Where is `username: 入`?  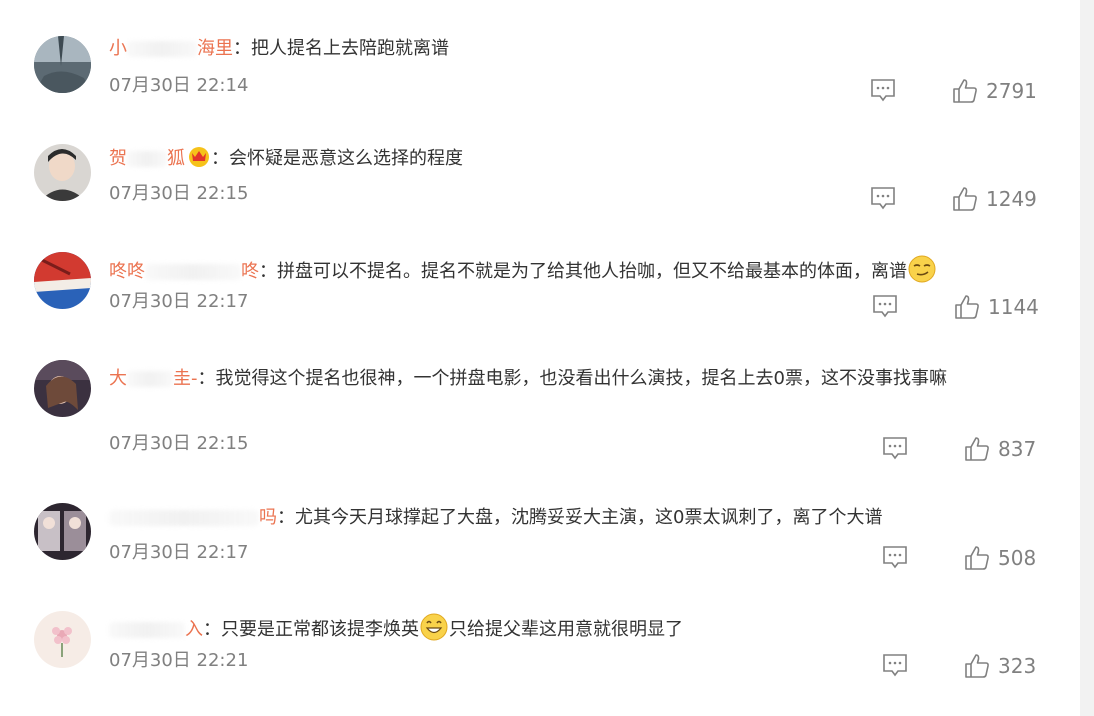
username: 入 is located at coordinates (156, 630).